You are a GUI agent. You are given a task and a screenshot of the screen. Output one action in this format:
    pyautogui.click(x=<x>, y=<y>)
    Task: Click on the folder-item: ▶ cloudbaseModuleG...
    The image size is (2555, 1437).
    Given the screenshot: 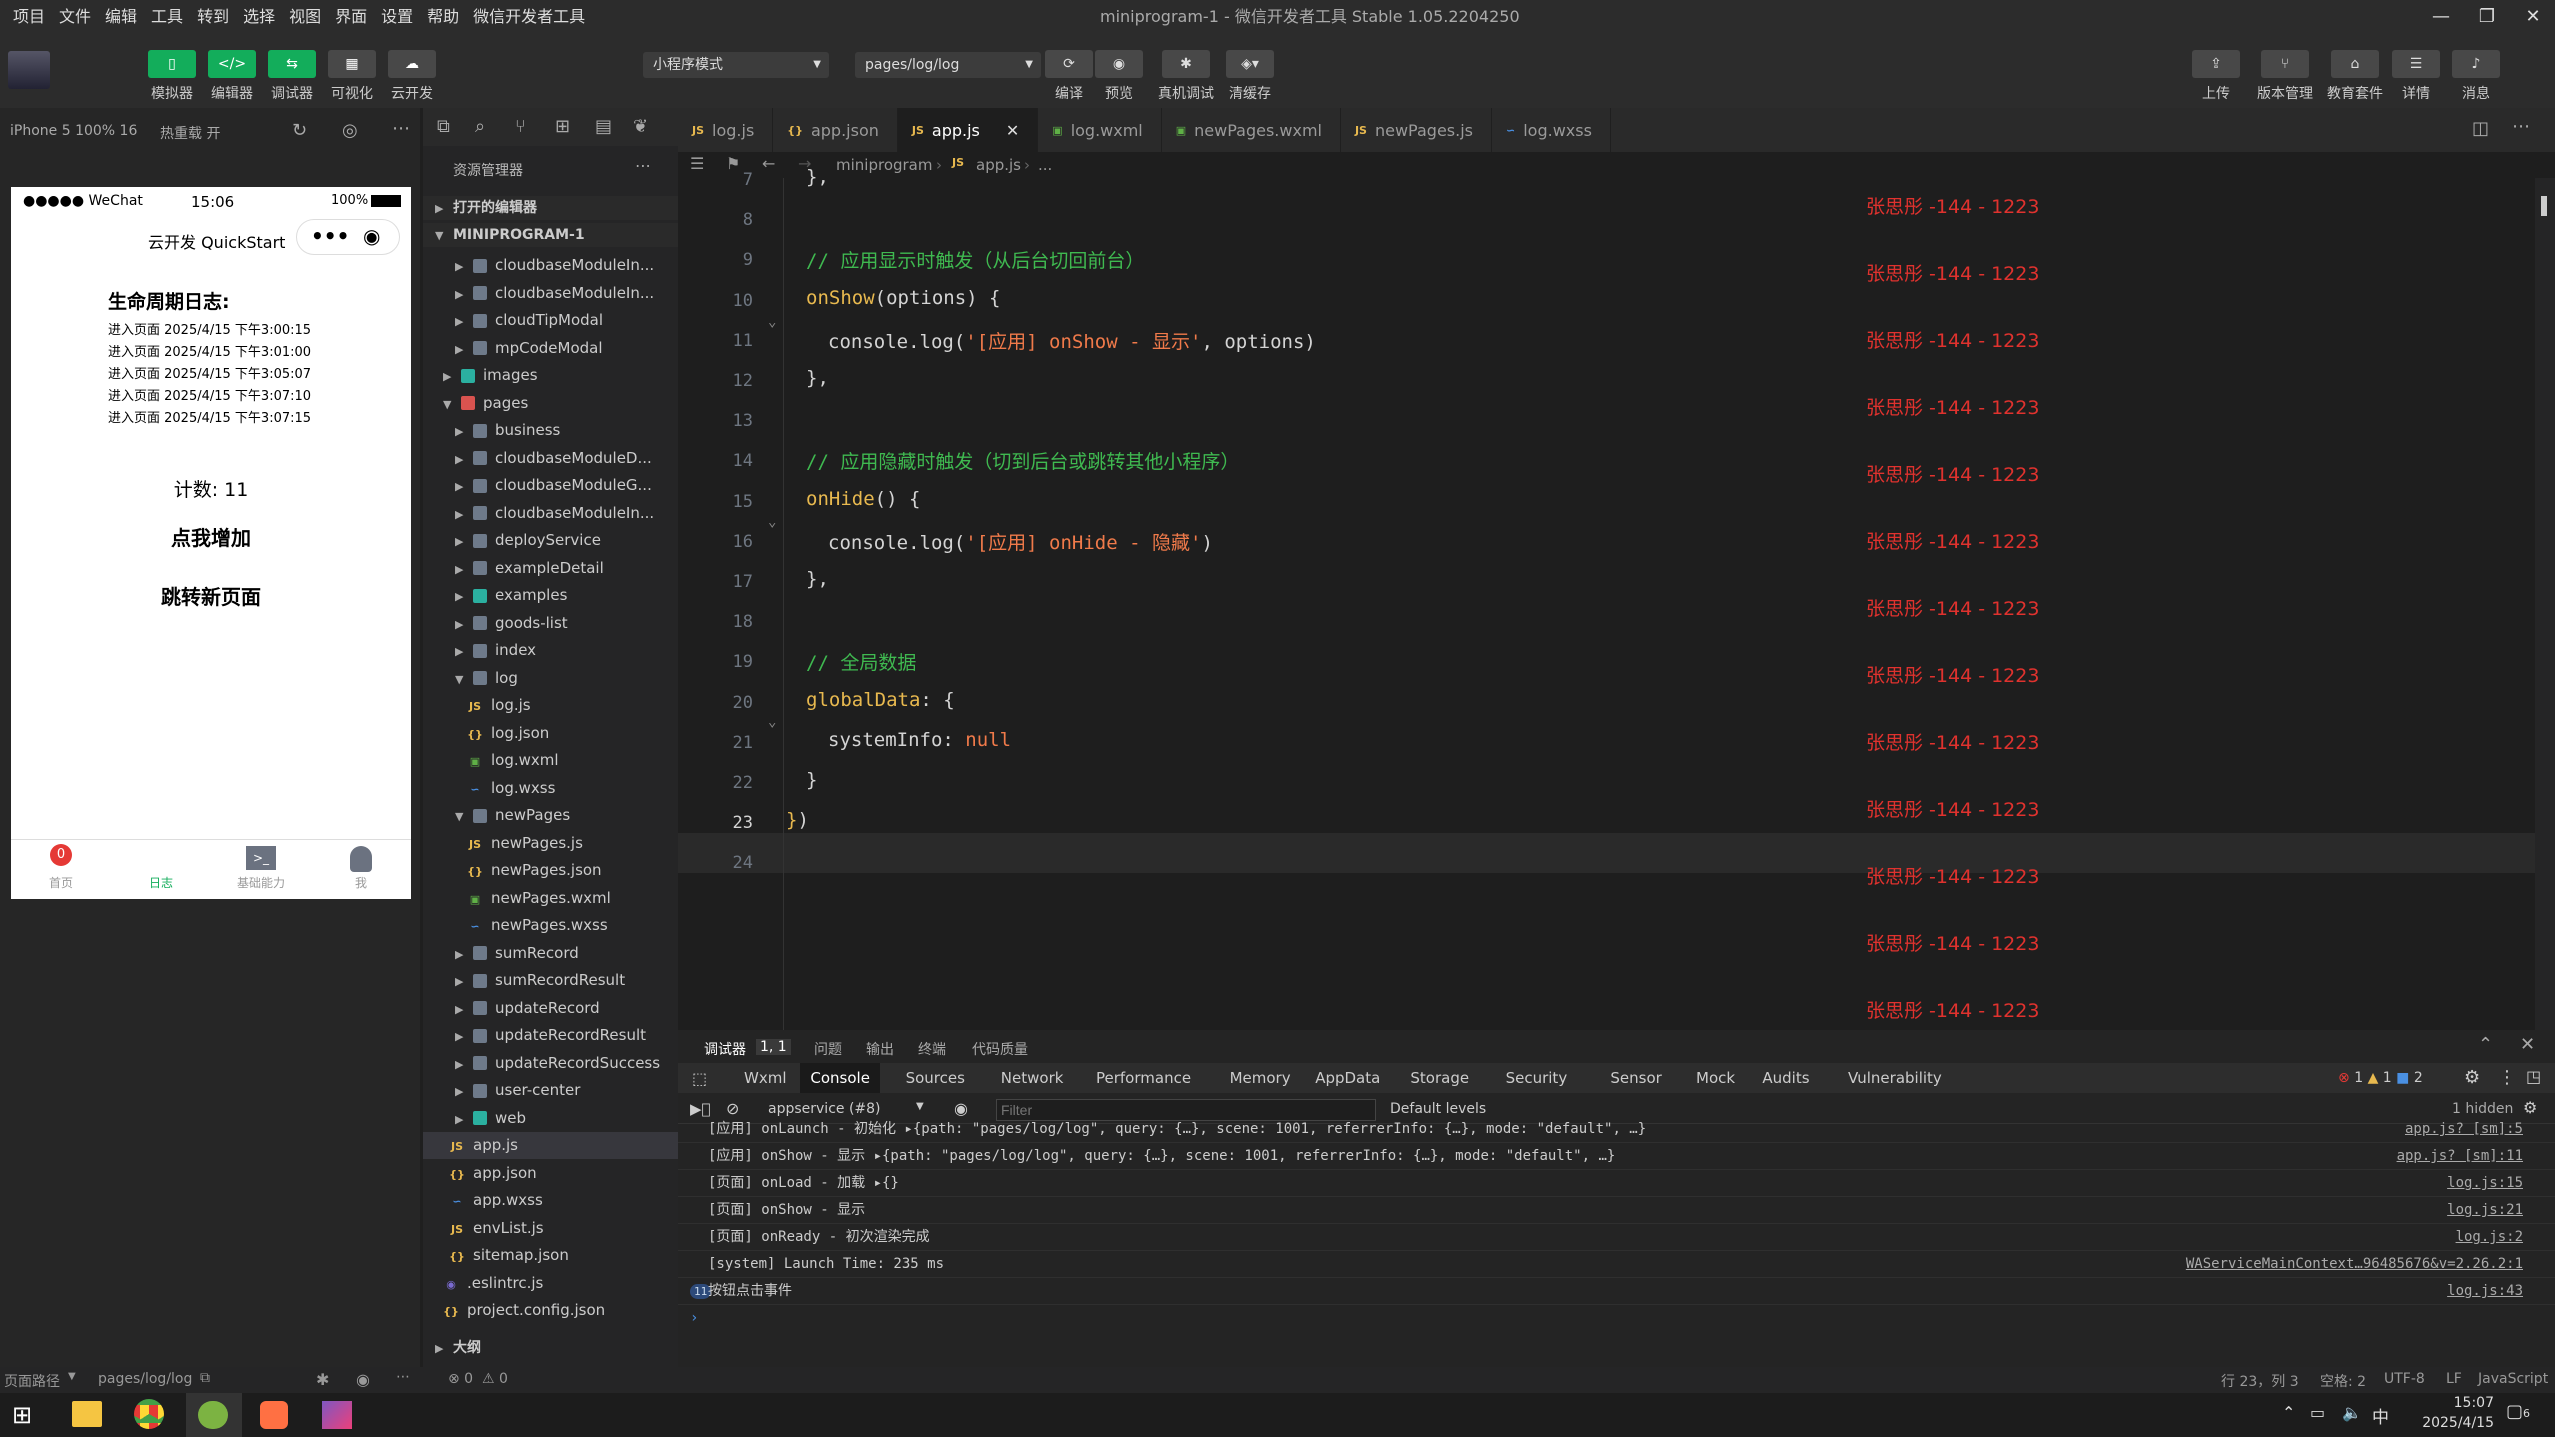 What is the action you would take?
    pyautogui.click(x=550, y=485)
    